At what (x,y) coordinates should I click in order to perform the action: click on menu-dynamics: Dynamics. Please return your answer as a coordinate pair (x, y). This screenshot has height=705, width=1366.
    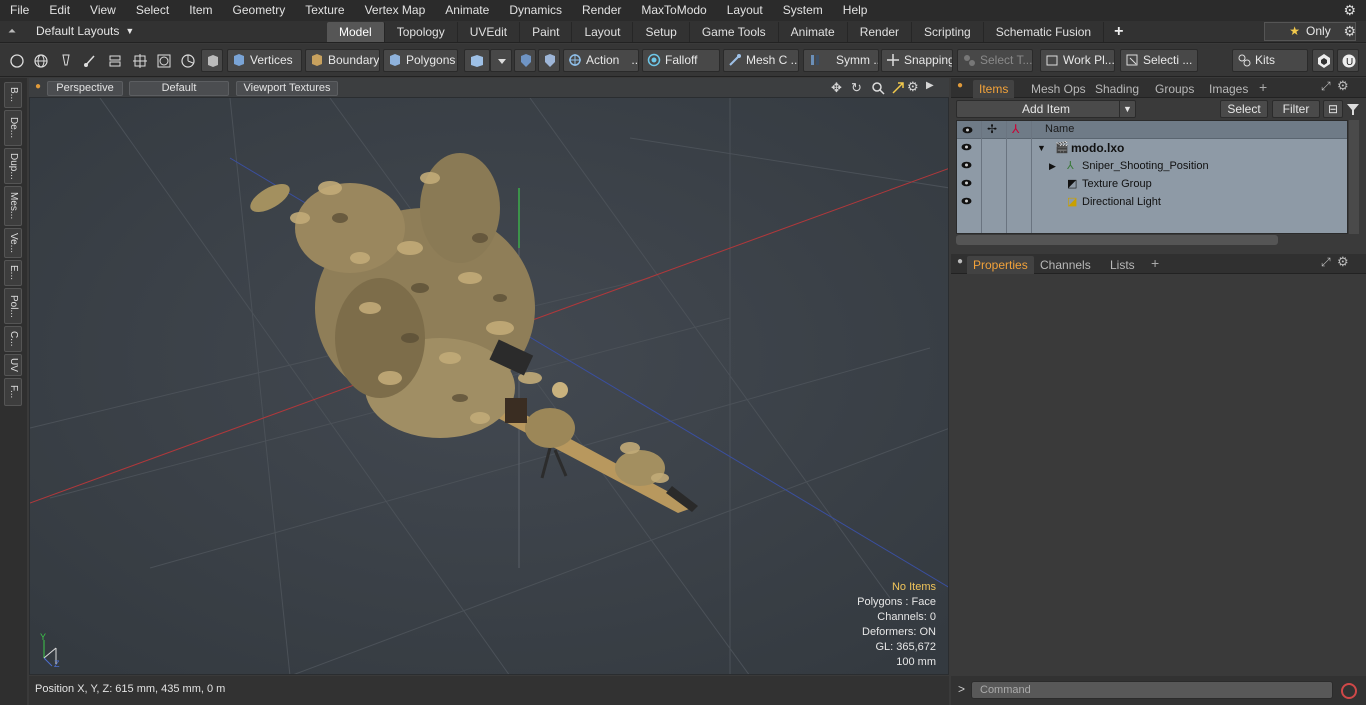
    Looking at the image, I should click on (535, 10).